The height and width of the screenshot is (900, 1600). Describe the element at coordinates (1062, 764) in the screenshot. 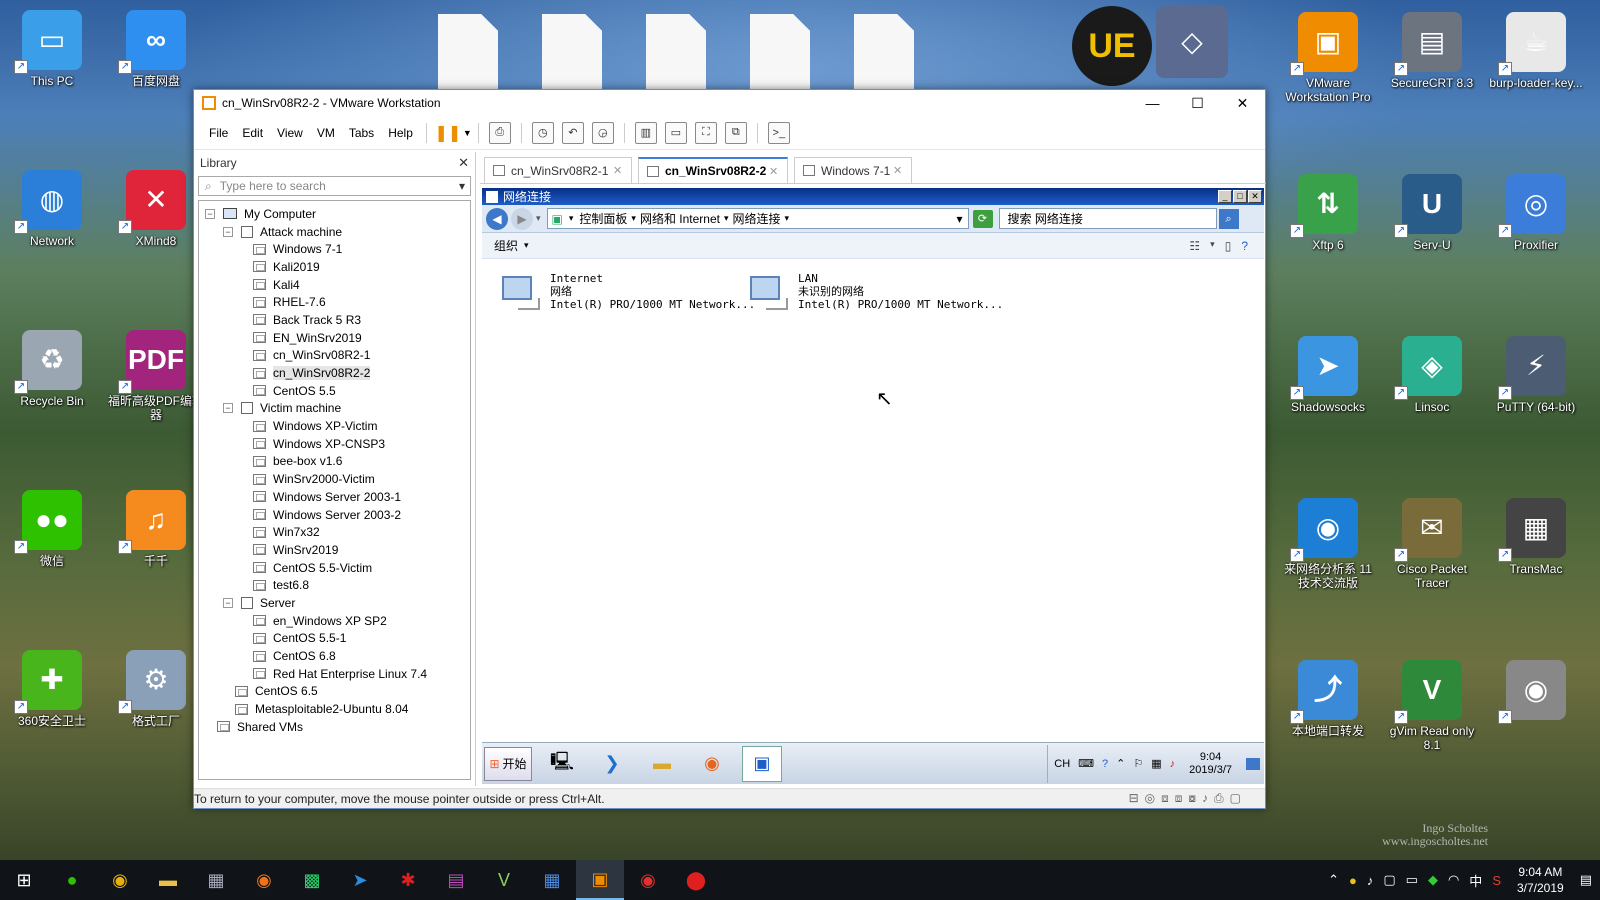

I see `guest-lang-indicator: CH` at that location.